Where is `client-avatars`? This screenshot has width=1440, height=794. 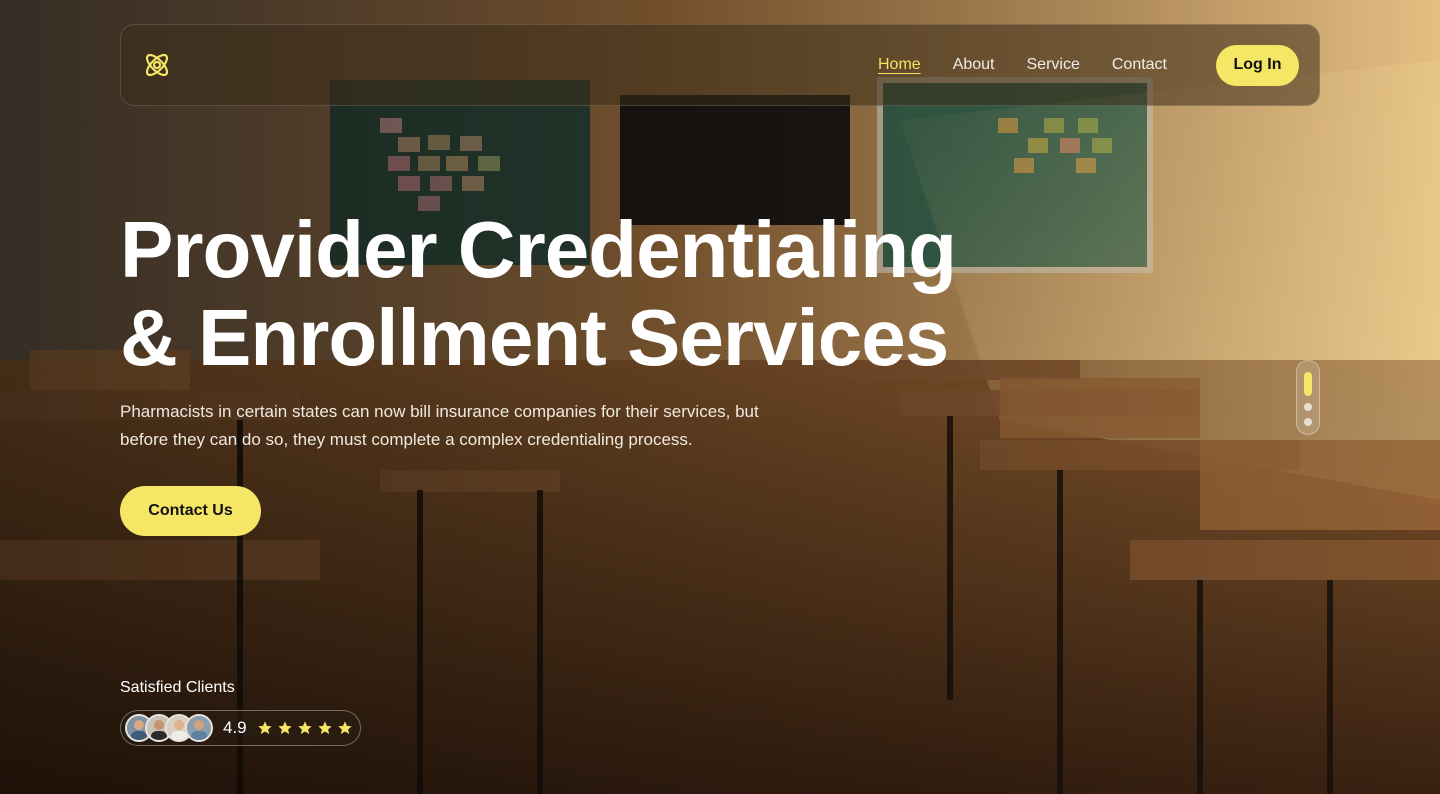 client-avatars is located at coordinates (169, 728).